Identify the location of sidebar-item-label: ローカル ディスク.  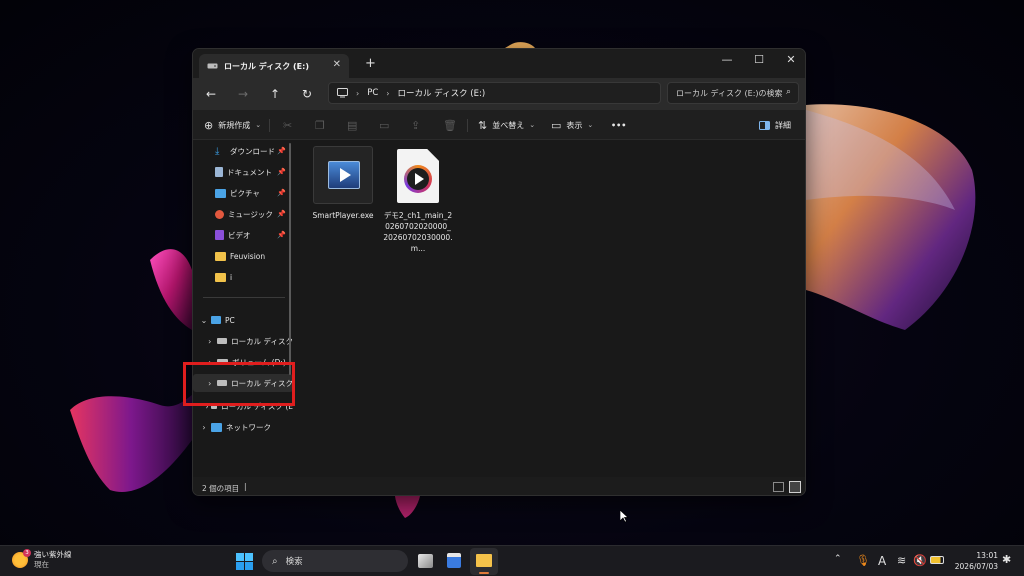
(262, 341).